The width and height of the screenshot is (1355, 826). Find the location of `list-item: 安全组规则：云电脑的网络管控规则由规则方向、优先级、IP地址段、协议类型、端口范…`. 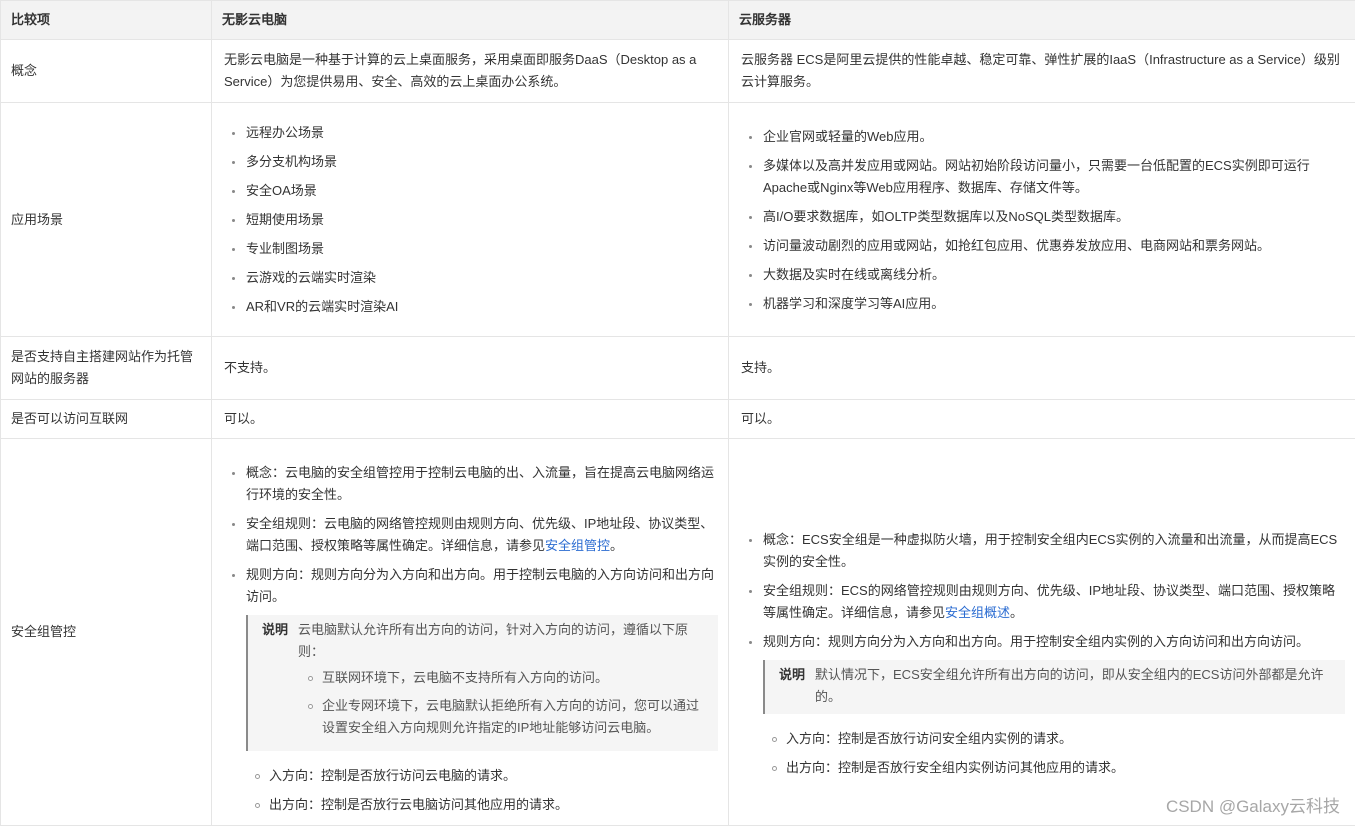

list-item: 安全组规则：云电脑的网络管控规则由规则方向、优先级、IP地址段、协议类型、端口范… is located at coordinates (482, 535).